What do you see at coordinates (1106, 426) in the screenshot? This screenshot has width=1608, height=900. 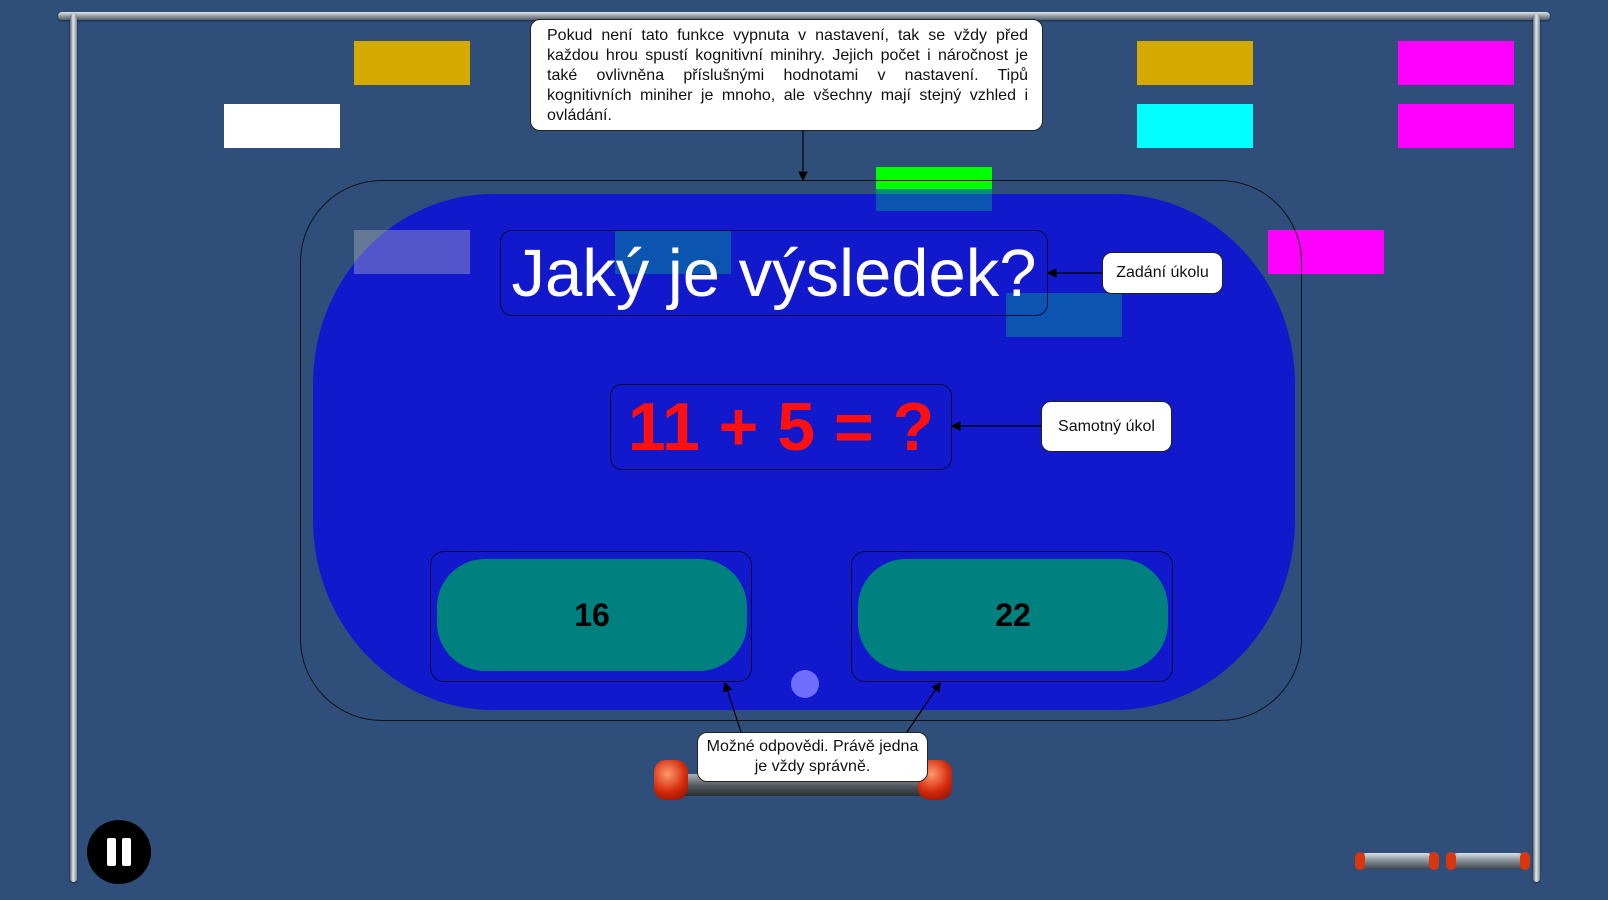 I see `callout-task: Samotný úkol` at bounding box center [1106, 426].